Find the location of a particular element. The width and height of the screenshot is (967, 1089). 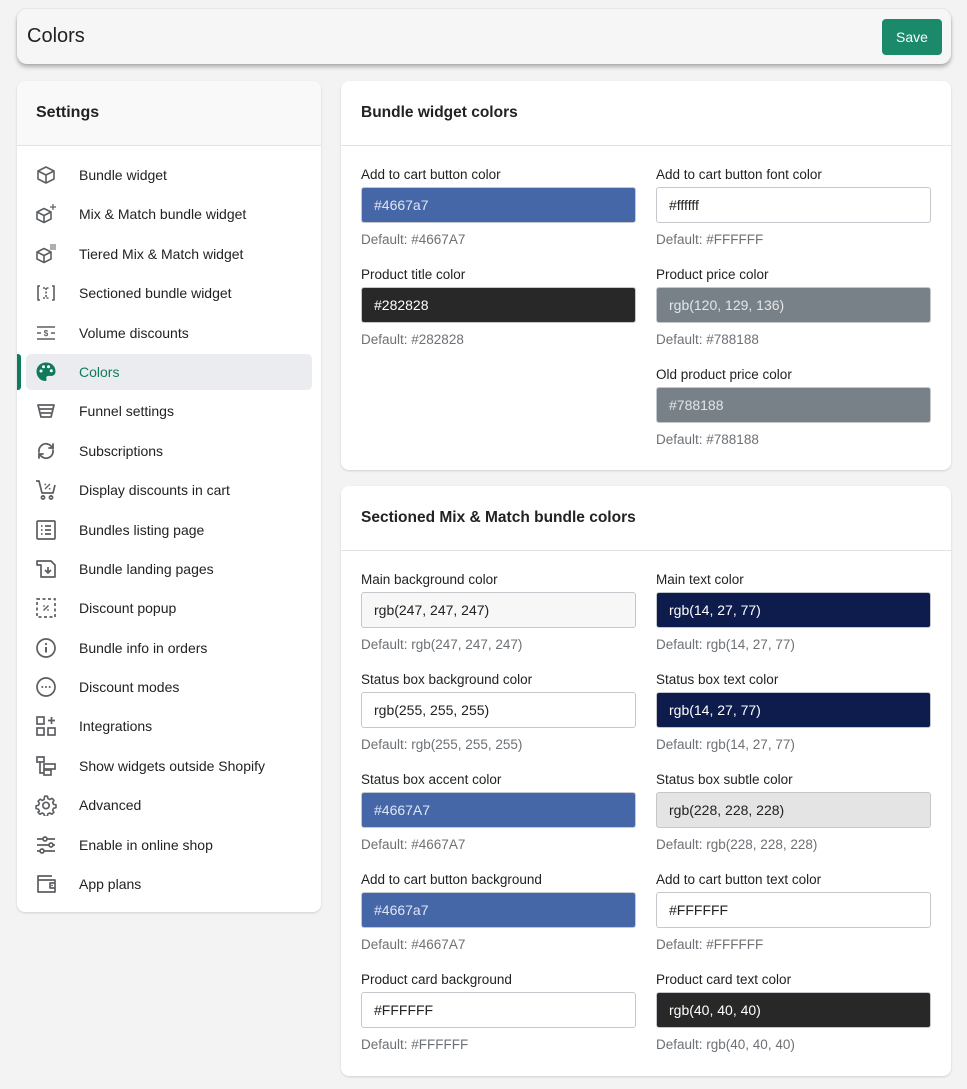

card-header: Bundle widget colors is located at coordinates (646, 113).